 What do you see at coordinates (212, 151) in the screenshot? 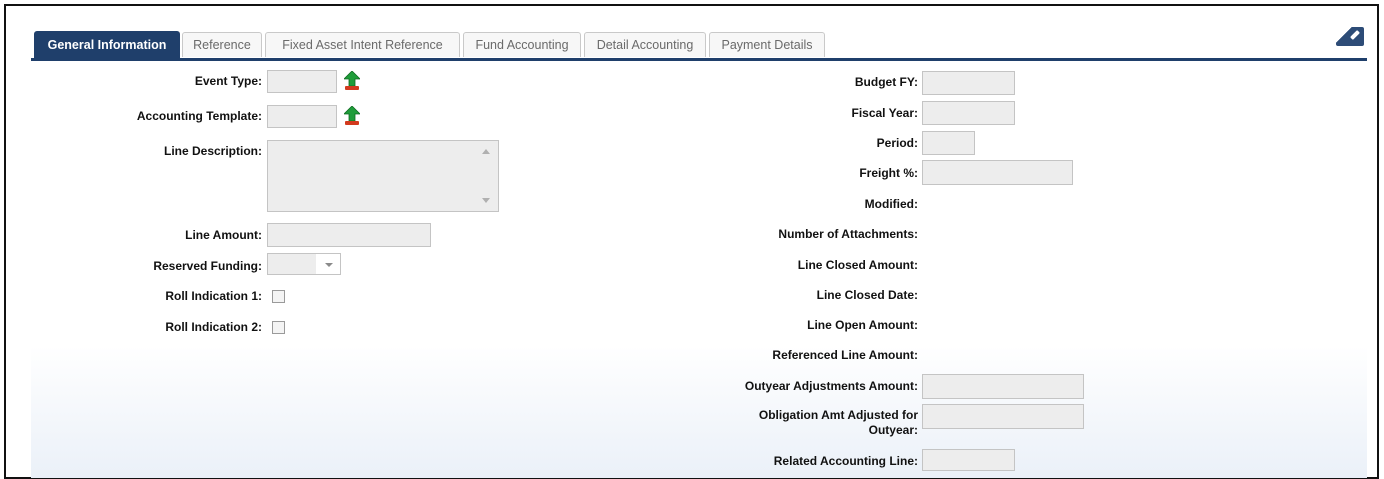
I see `line-description-label: Line Description:` at bounding box center [212, 151].